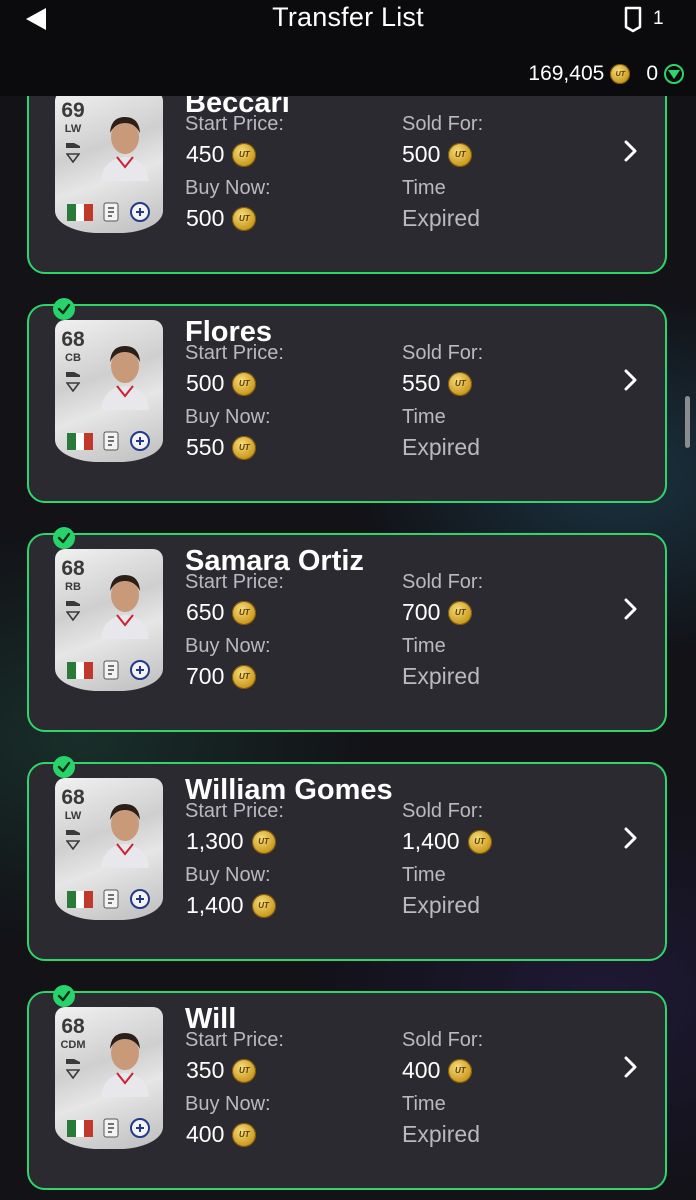 This screenshot has height=1200, width=696. What do you see at coordinates (566, 73) in the screenshot?
I see `coin-balance: 169,405` at bounding box center [566, 73].